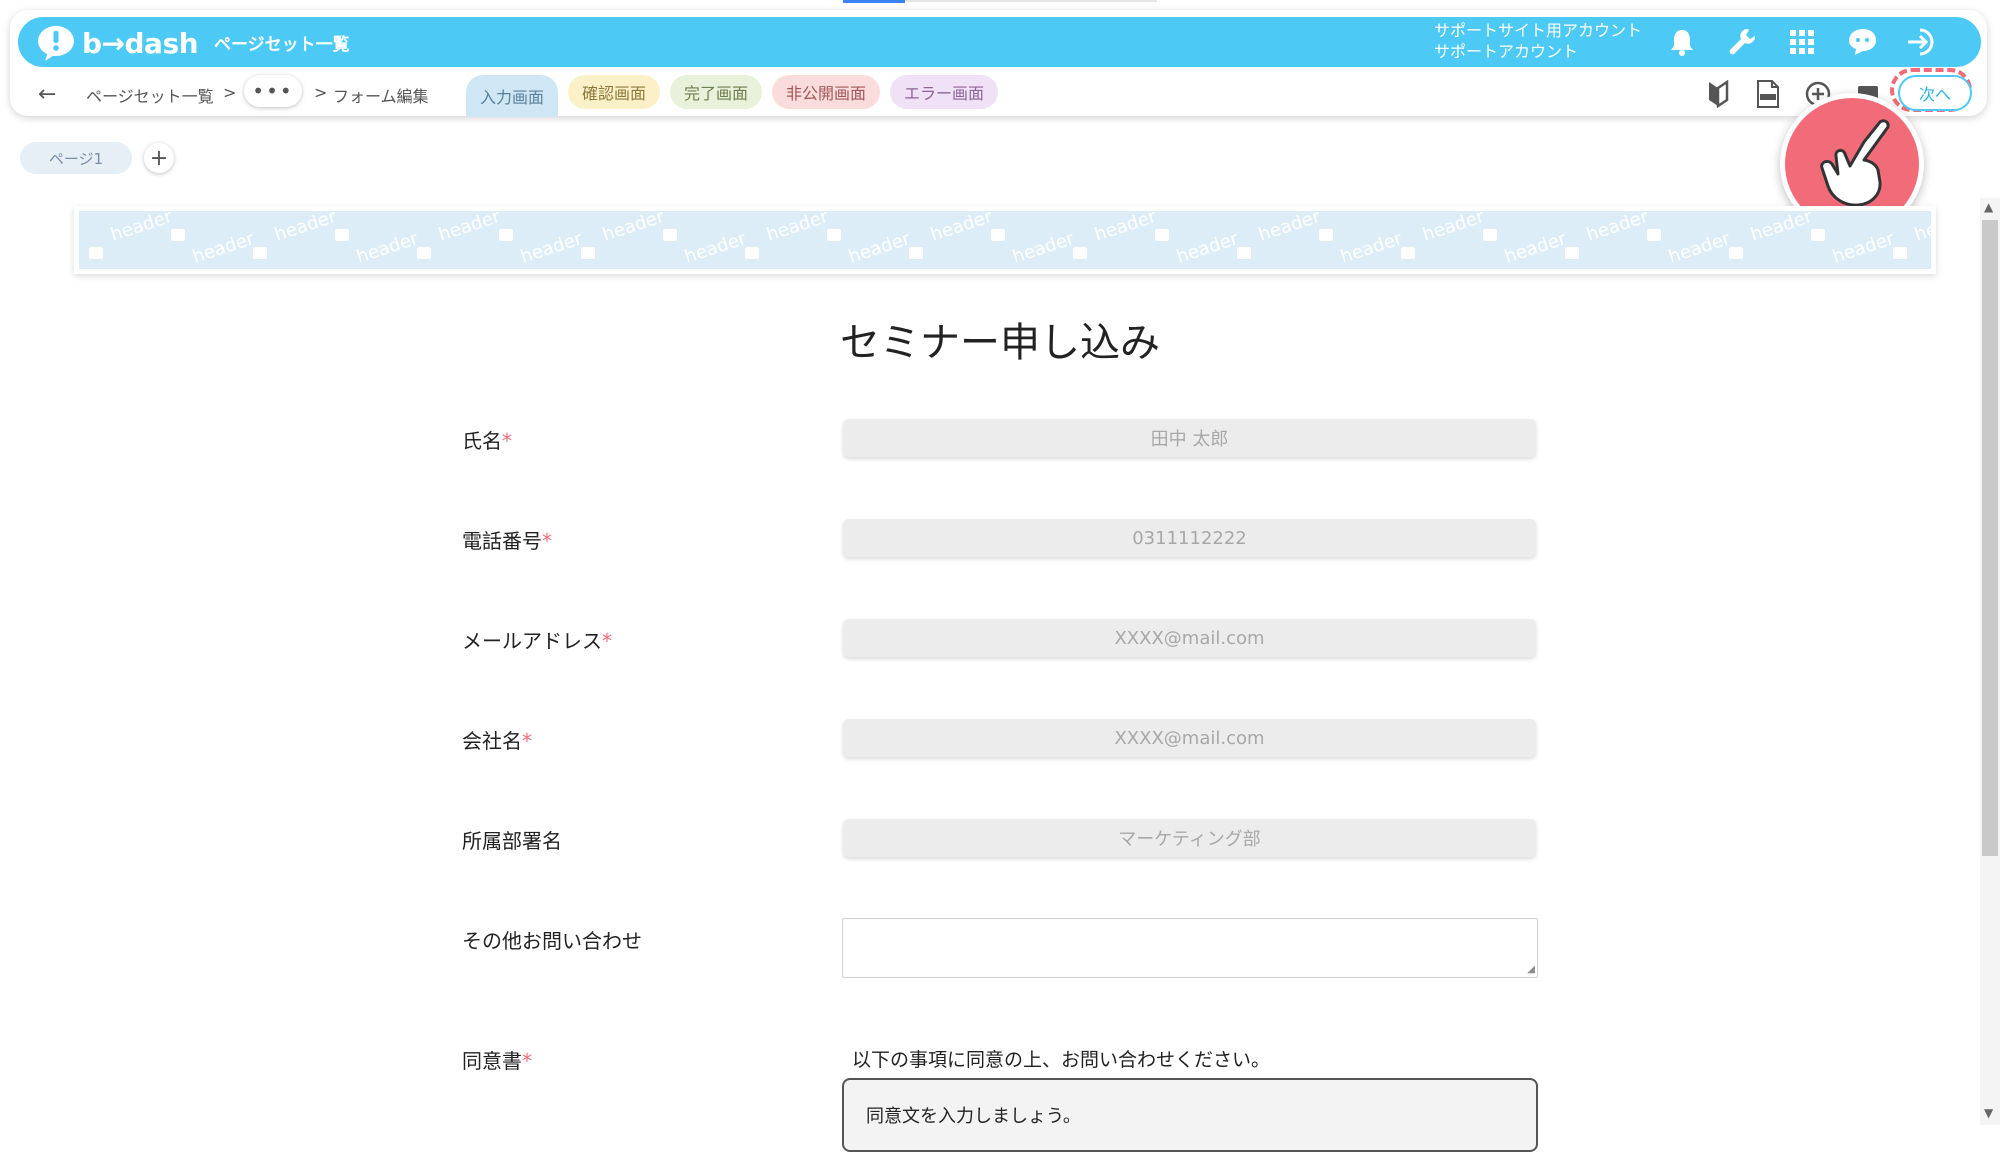 This screenshot has height=1152, width=2000. What do you see at coordinates (497, 741) in the screenshot?
I see `field-label-company: 会社名*` at bounding box center [497, 741].